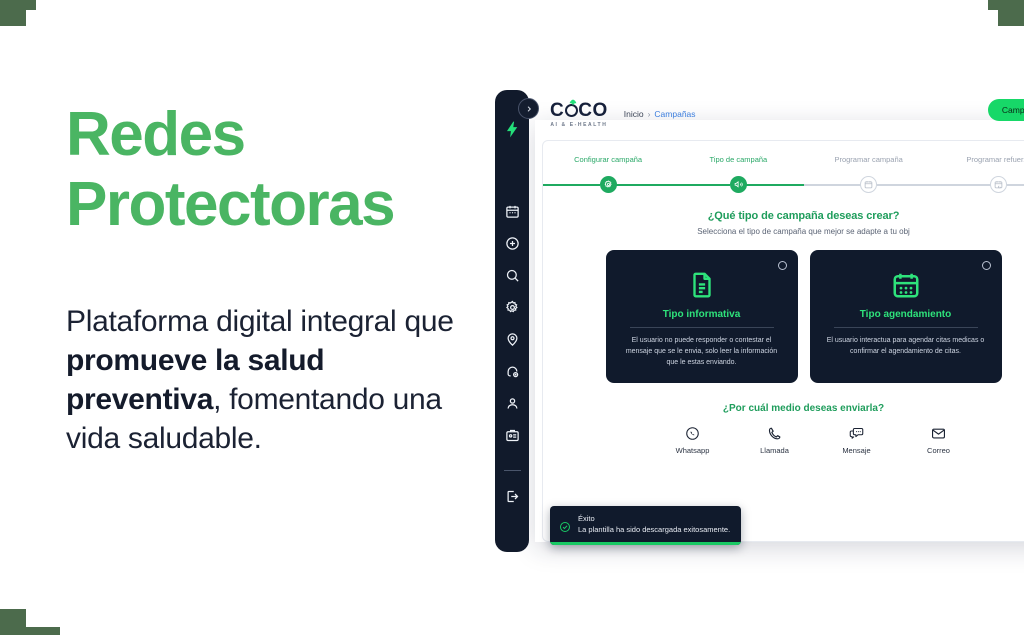 The image size is (1024, 635). Describe the element at coordinates (868, 159) in the screenshot. I see `step-label: Programar campaña` at that location.